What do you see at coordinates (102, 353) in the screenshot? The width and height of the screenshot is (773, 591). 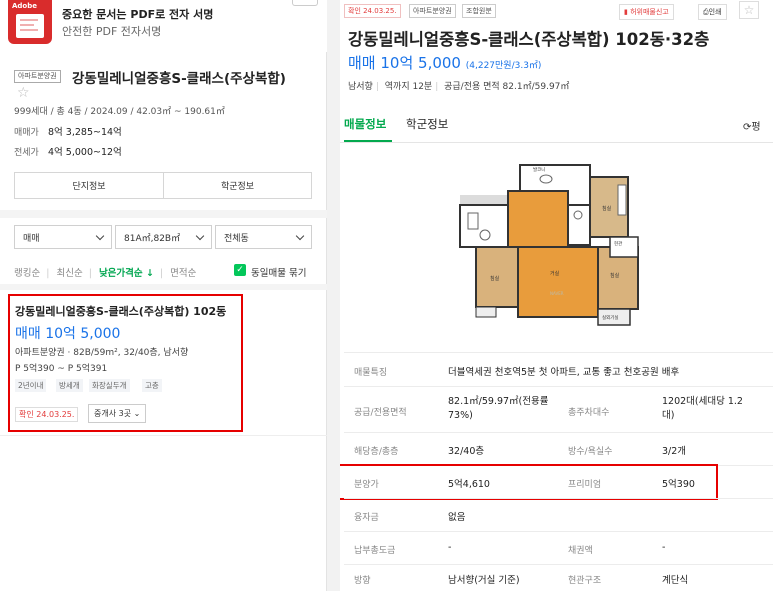 I see `listing-info: 아파트분양권 · 82B/59m², 32/40층, 남서향` at bounding box center [102, 353].